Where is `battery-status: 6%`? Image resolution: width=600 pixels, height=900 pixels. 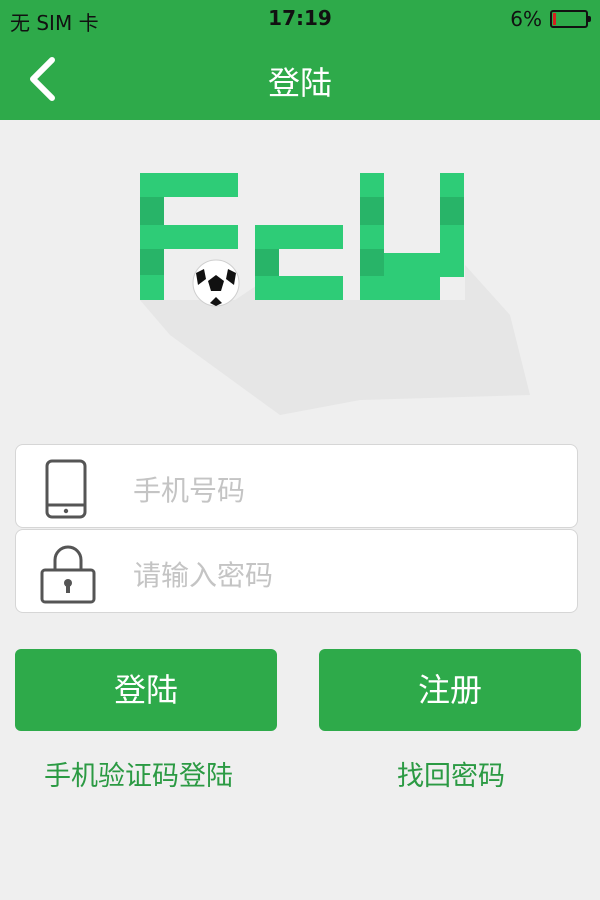
battery-status: 6% is located at coordinates (550, 19).